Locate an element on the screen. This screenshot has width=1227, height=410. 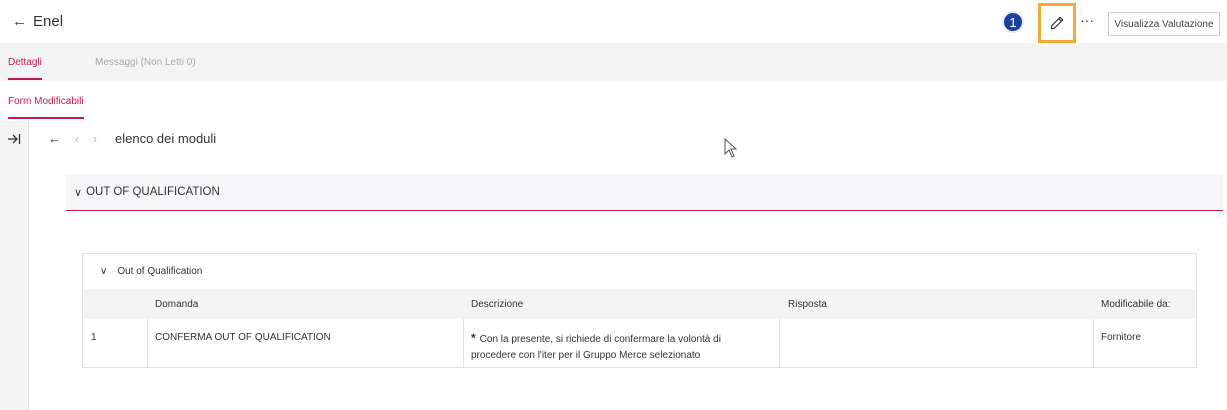
tabs-bar: Dettagli Messaggi (Non Letti 0) is located at coordinates (613, 62).